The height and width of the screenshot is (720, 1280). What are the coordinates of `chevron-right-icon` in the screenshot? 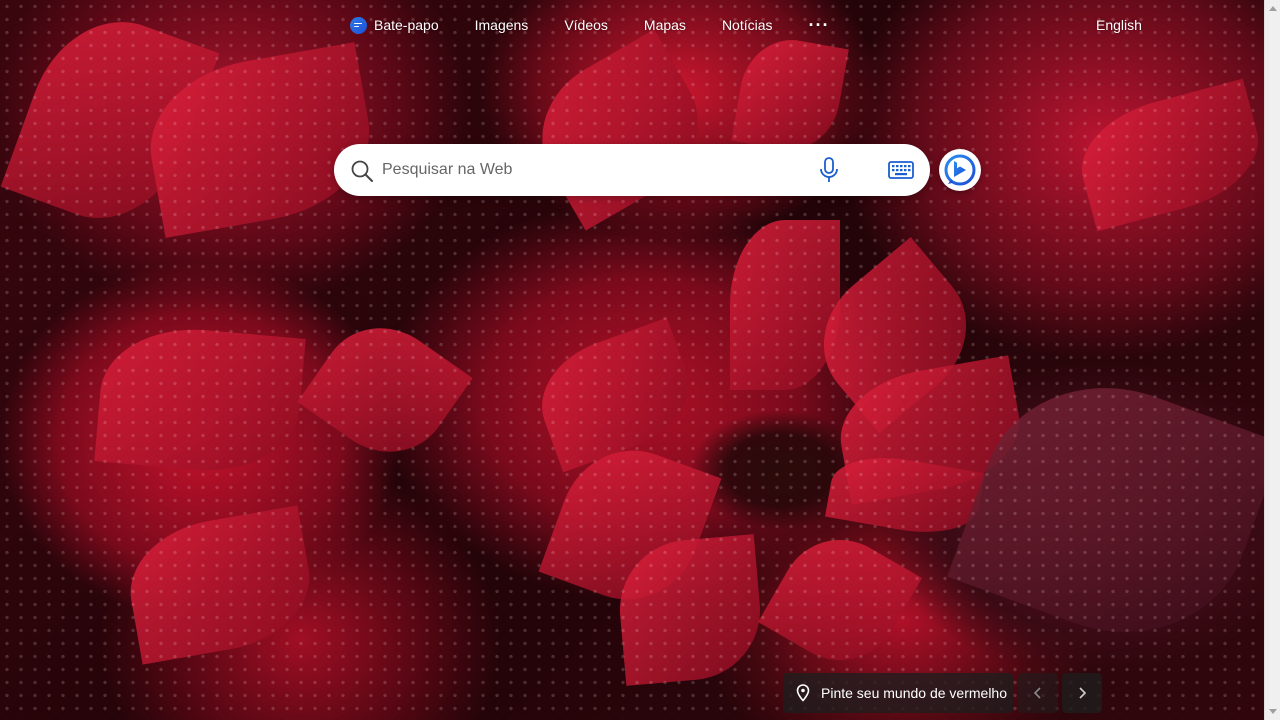 It's located at (1083, 693).